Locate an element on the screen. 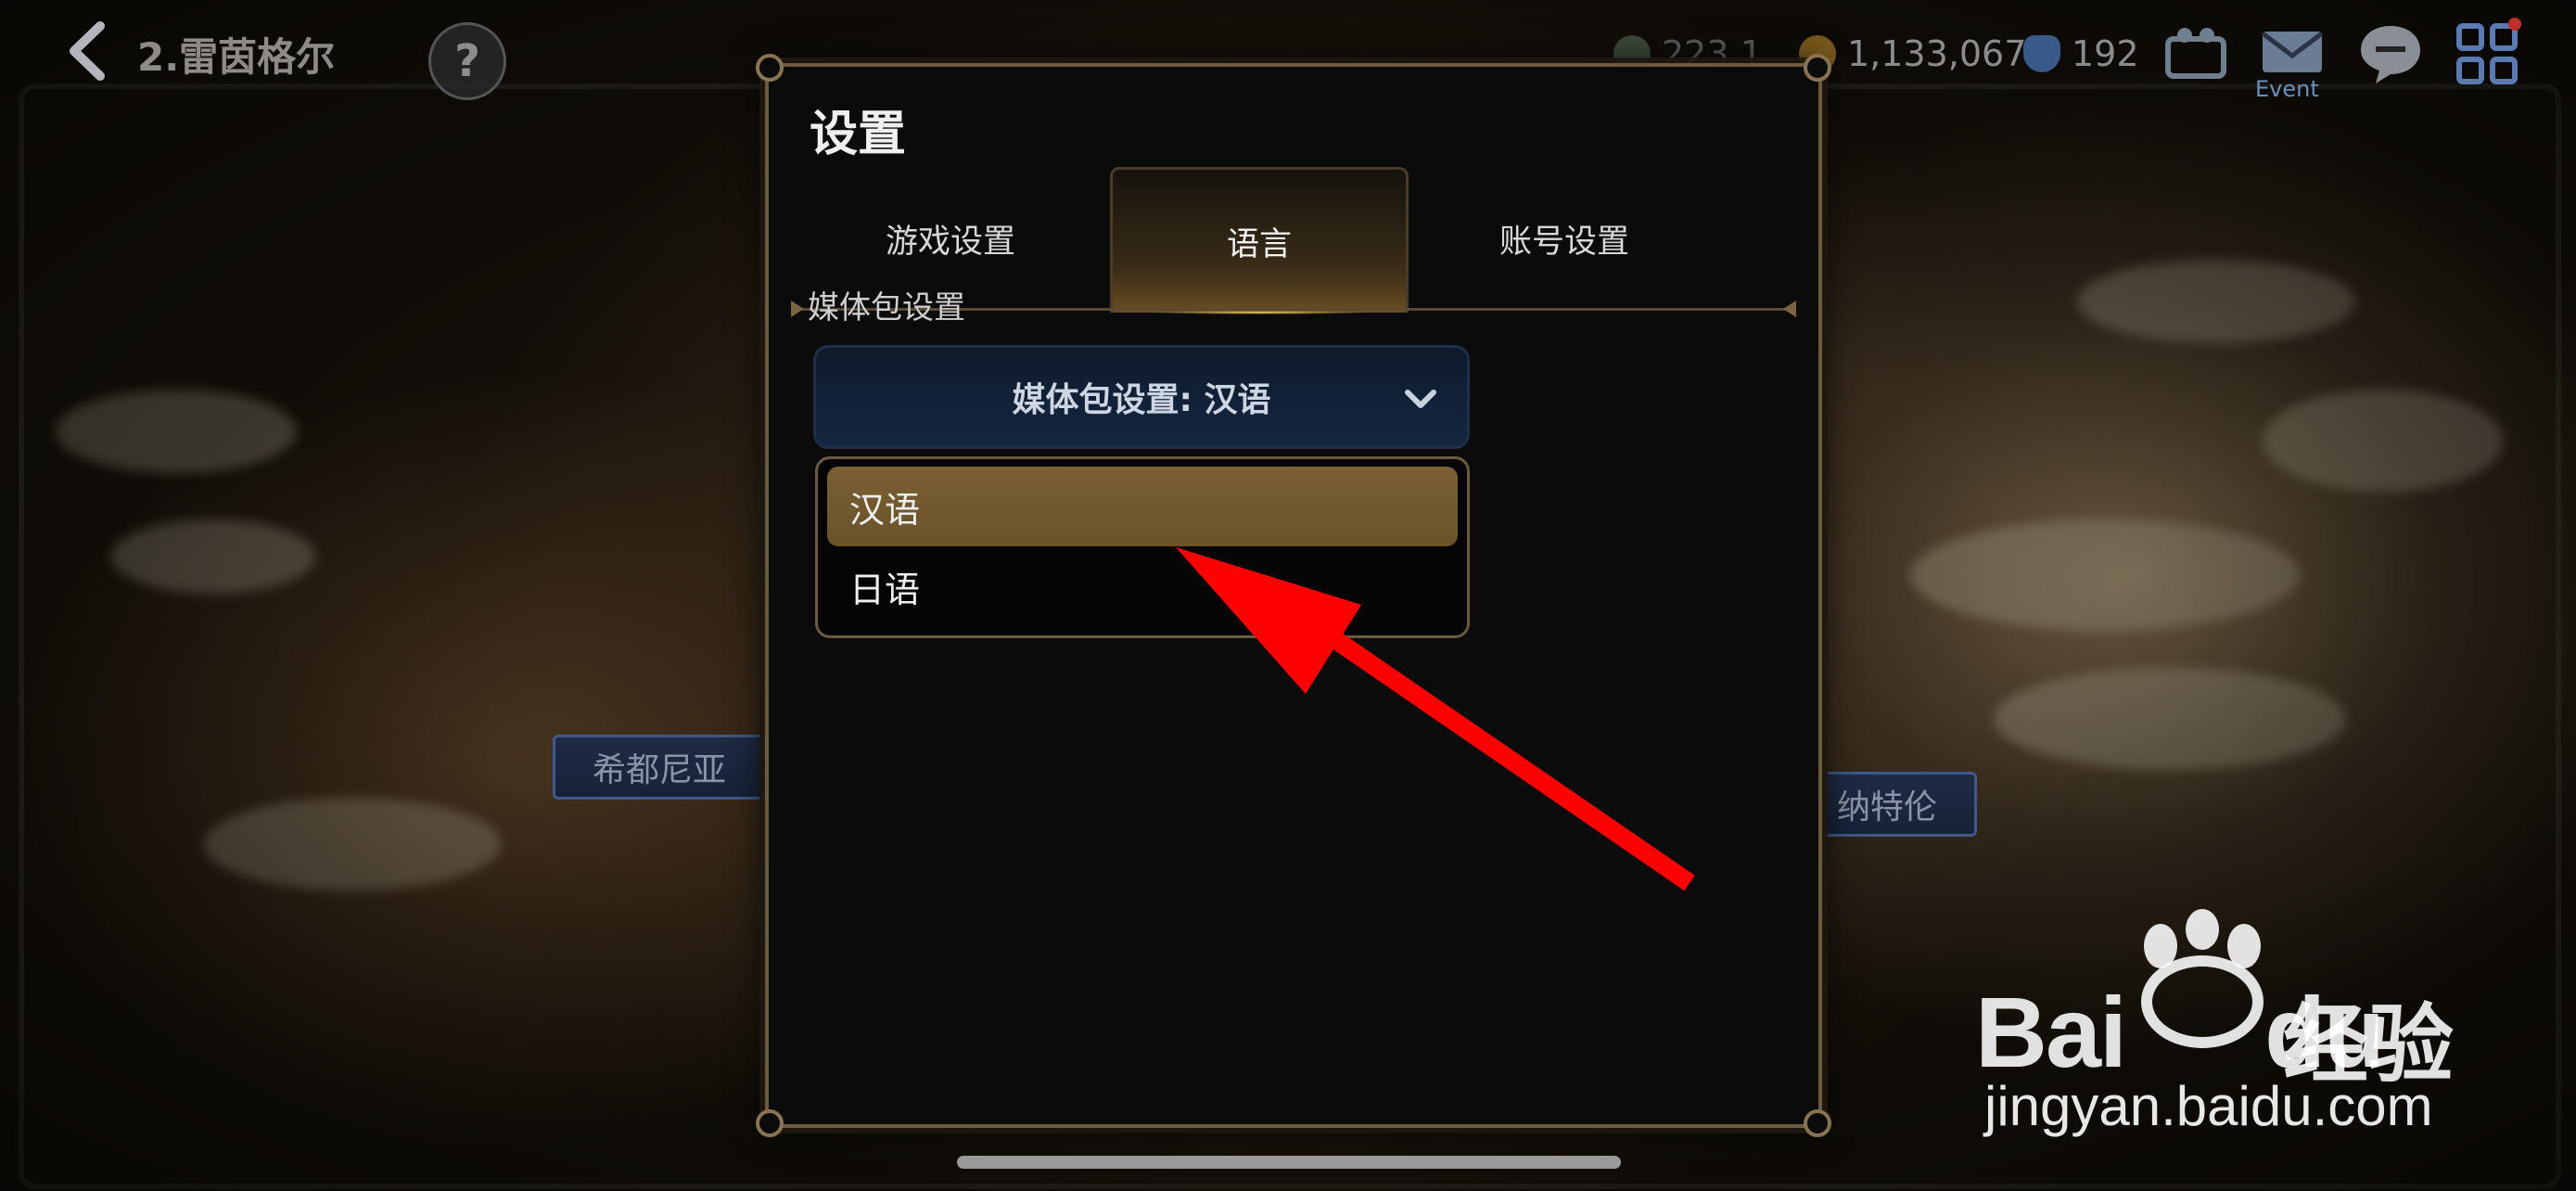  watermark-url: jingyan.baidu.com is located at coordinates (2208, 1106).